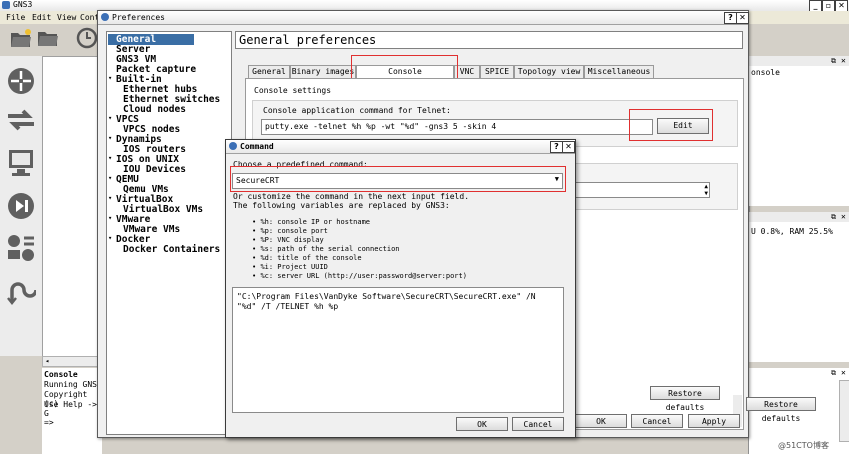 The width and height of the screenshot is (849, 454). I want to click on panel3-scrollbar, so click(844, 411).